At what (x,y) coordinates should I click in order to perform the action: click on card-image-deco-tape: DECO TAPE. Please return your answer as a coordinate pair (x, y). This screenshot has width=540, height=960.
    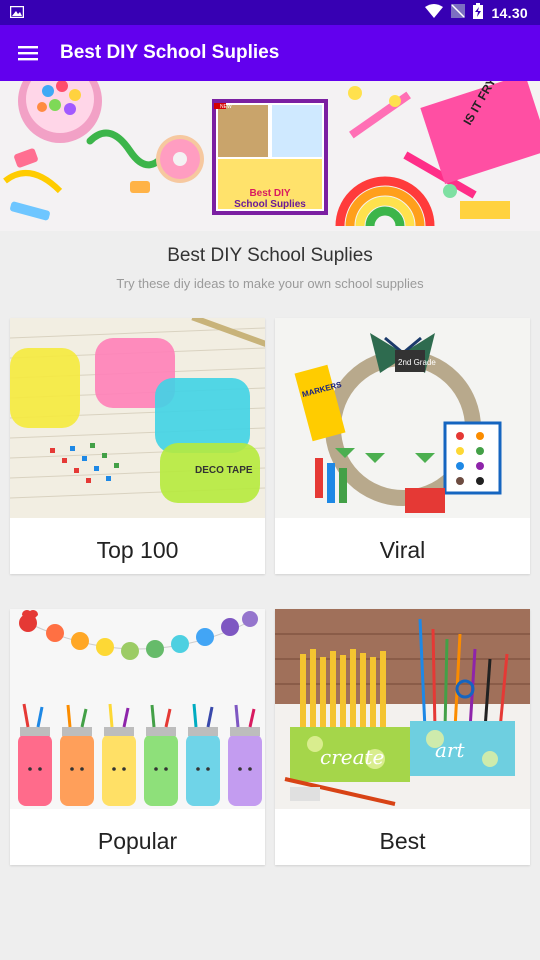
    Looking at the image, I should click on (137, 418).